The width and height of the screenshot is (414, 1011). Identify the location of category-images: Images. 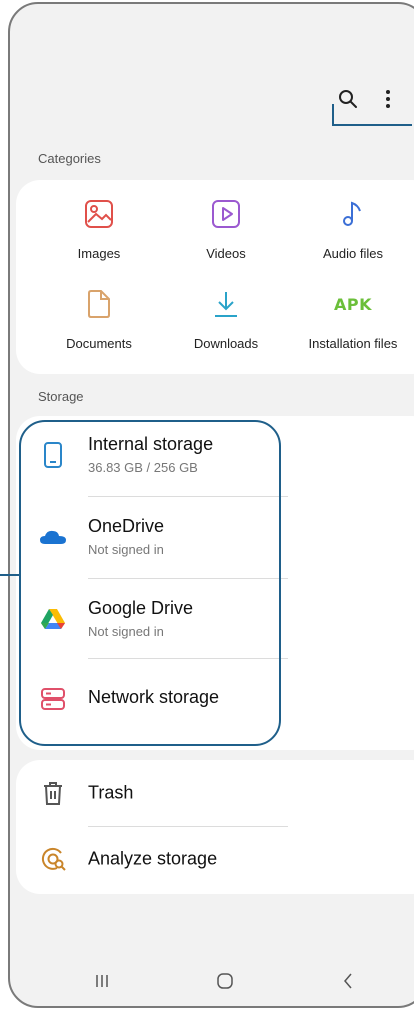
(99, 227).